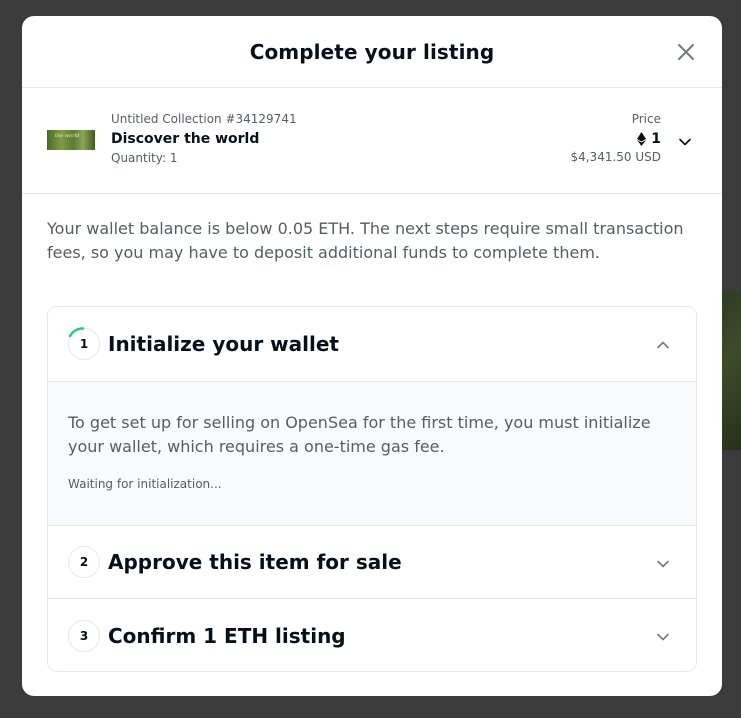  I want to click on price-details-toggle, so click(685, 141).